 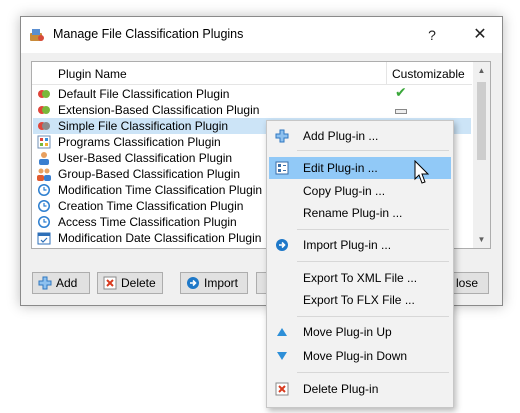 What do you see at coordinates (147, 222) in the screenshot?
I see `plugin-name: Access Time Classification Plugin` at bounding box center [147, 222].